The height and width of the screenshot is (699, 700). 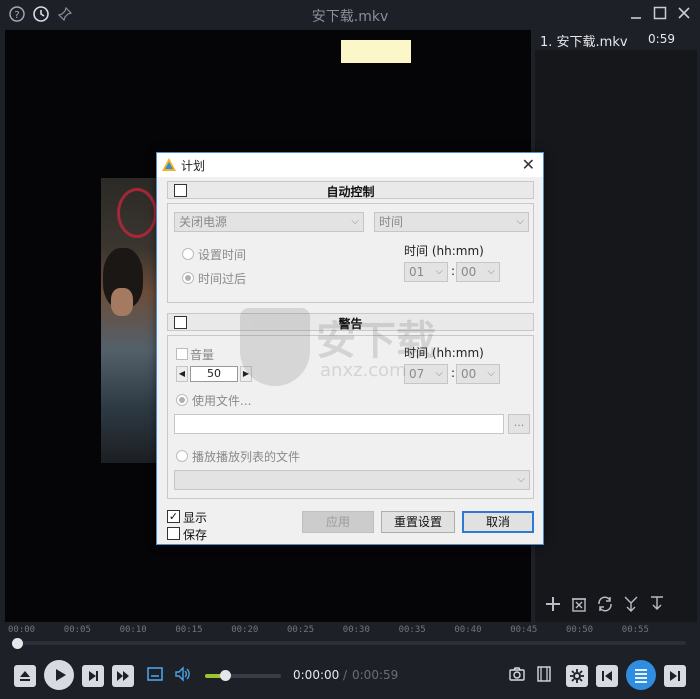 I want to click on volume-icon, so click(x=183, y=676).